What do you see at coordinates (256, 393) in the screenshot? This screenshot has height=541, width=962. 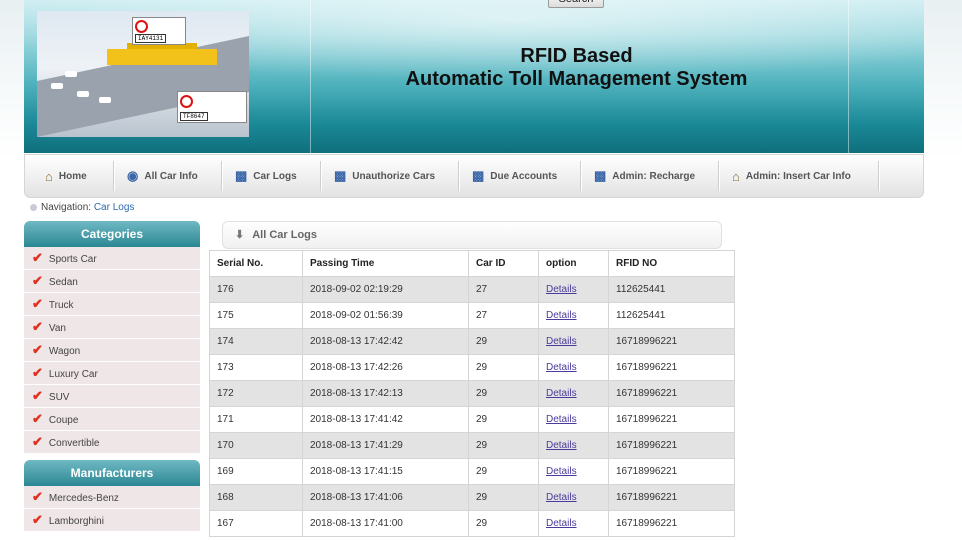 I see `serial-cell: 172` at bounding box center [256, 393].